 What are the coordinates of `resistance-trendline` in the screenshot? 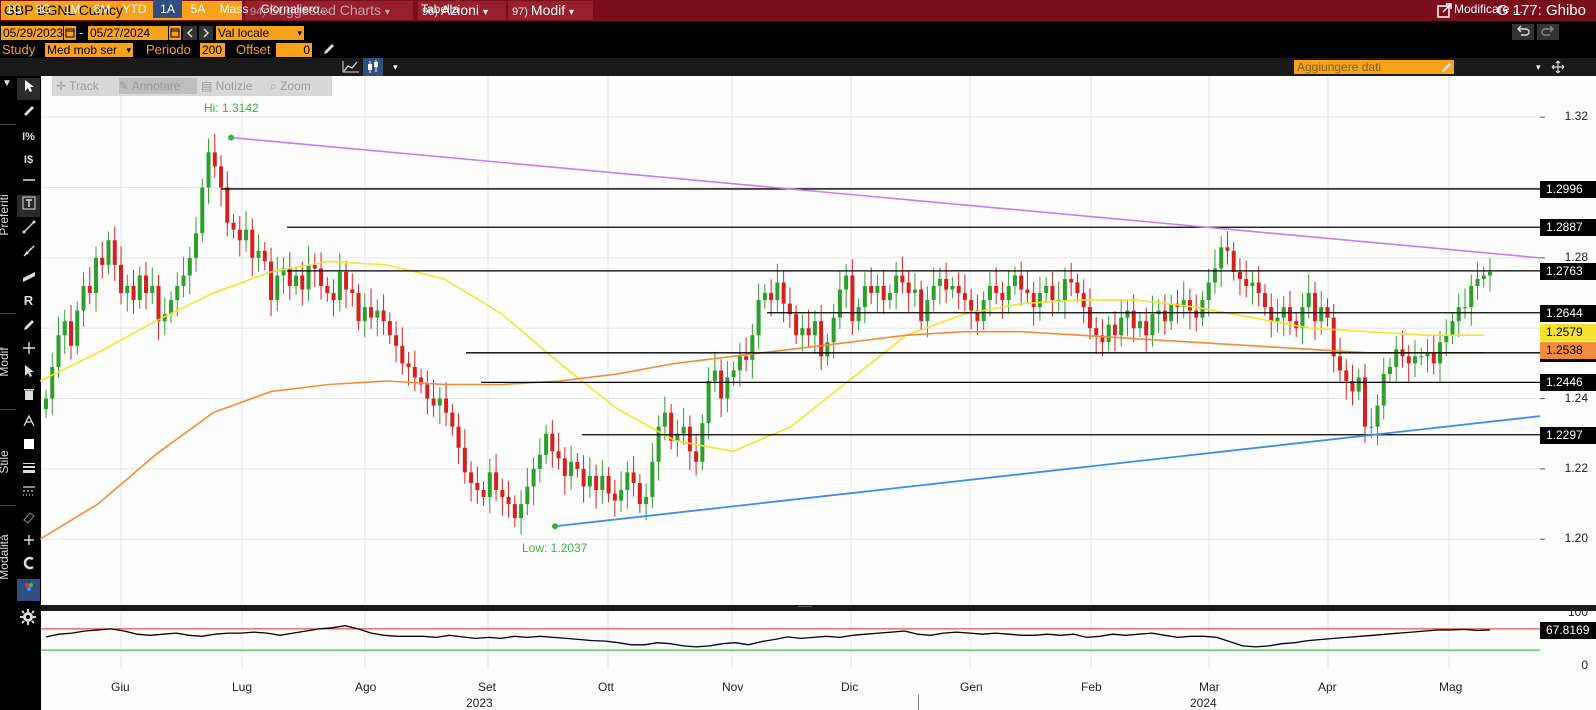 It's located at (885, 197).